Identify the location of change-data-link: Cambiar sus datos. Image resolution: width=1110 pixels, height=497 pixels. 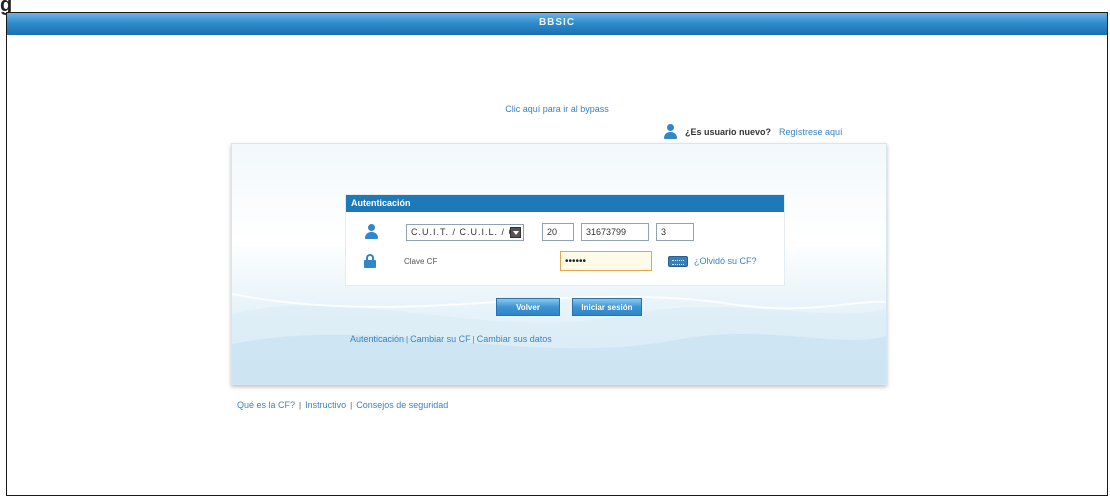
(514, 339).